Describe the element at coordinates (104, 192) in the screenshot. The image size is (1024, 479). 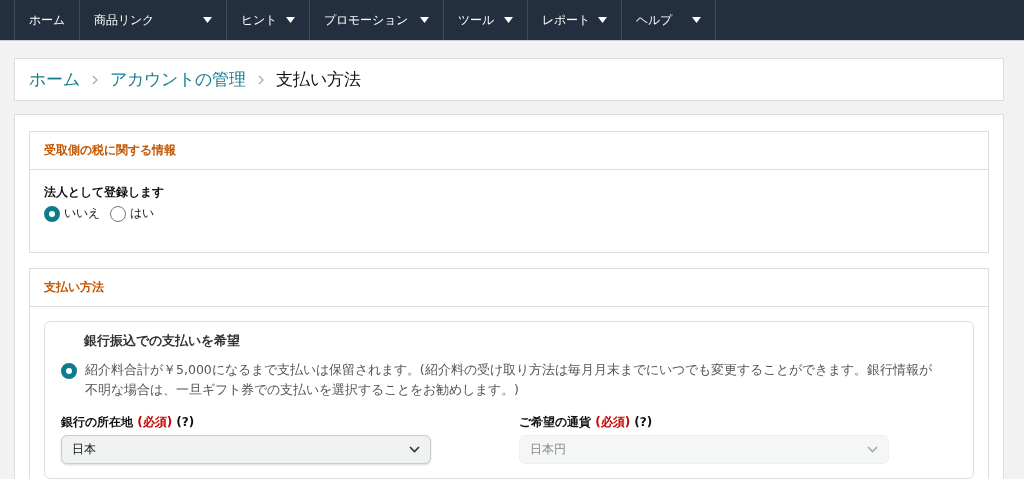
I see `question-label: 法人として登録します` at that location.